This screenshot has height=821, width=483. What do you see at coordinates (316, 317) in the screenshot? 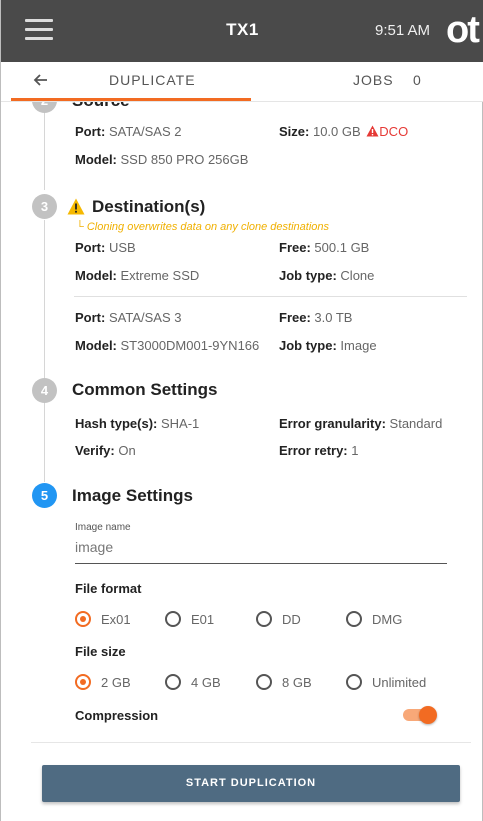
I see `dest-2-free: Free: 3.0 TB` at bounding box center [316, 317].